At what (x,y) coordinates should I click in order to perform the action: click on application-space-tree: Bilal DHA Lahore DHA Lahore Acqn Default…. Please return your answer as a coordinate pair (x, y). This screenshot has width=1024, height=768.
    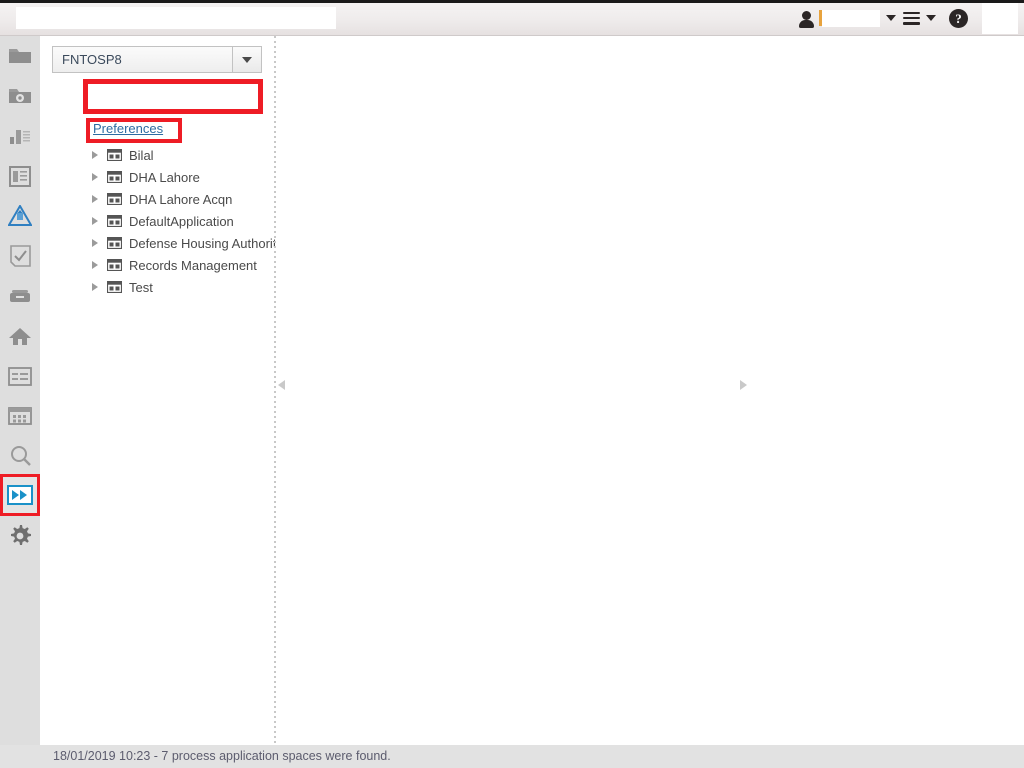
    Looking at the image, I should click on (161, 221).